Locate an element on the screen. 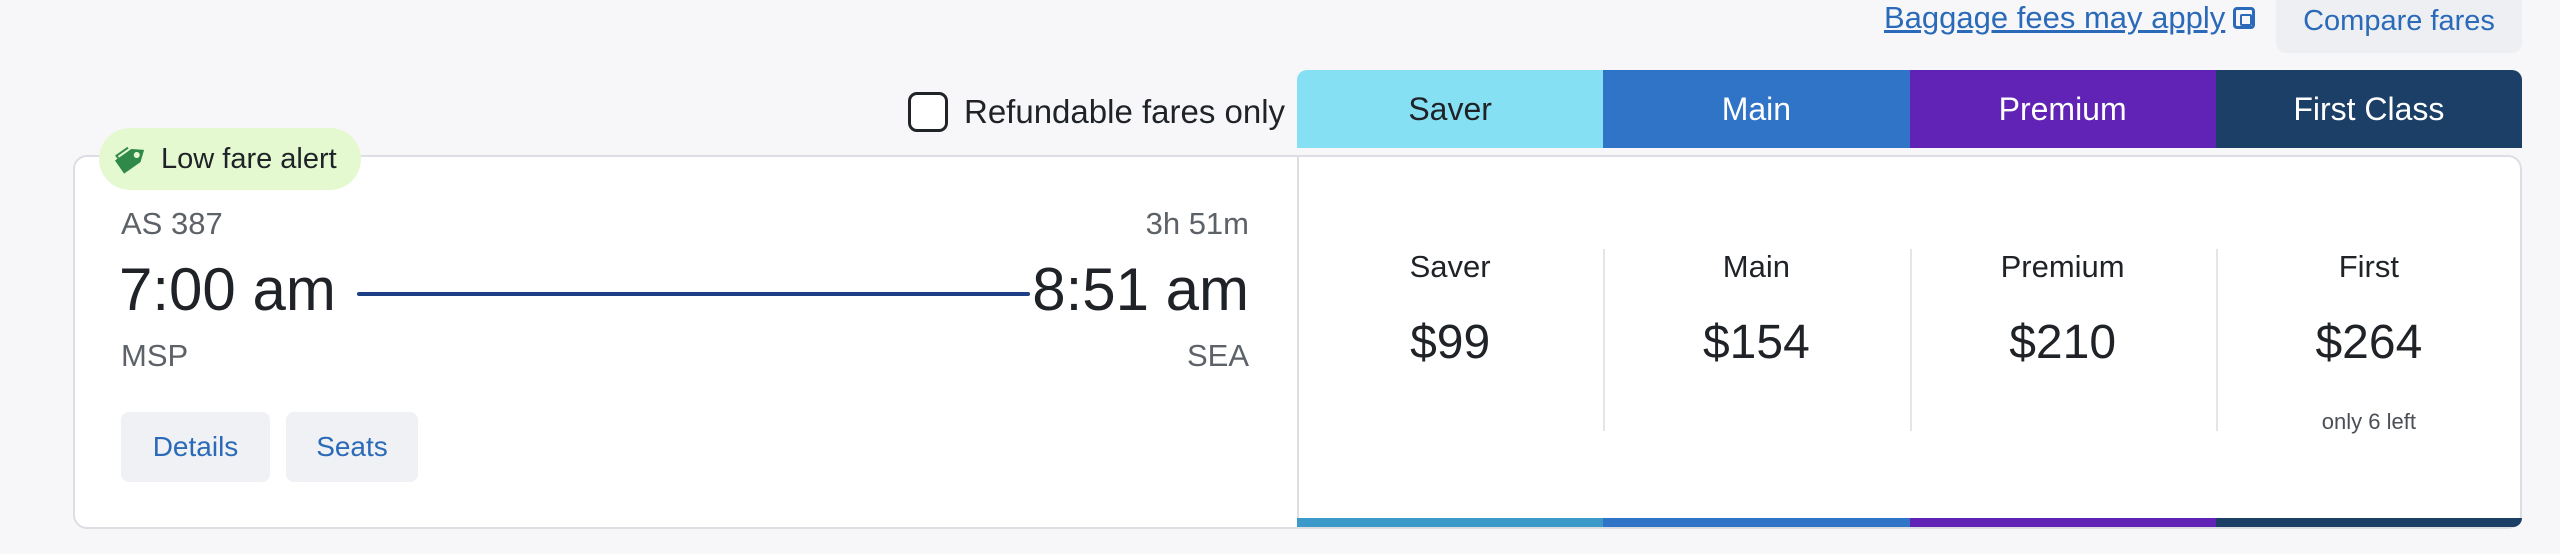 The width and height of the screenshot is (2560, 554). baggage-fees-link: Baggage fees may apply is located at coordinates (2070, 18).